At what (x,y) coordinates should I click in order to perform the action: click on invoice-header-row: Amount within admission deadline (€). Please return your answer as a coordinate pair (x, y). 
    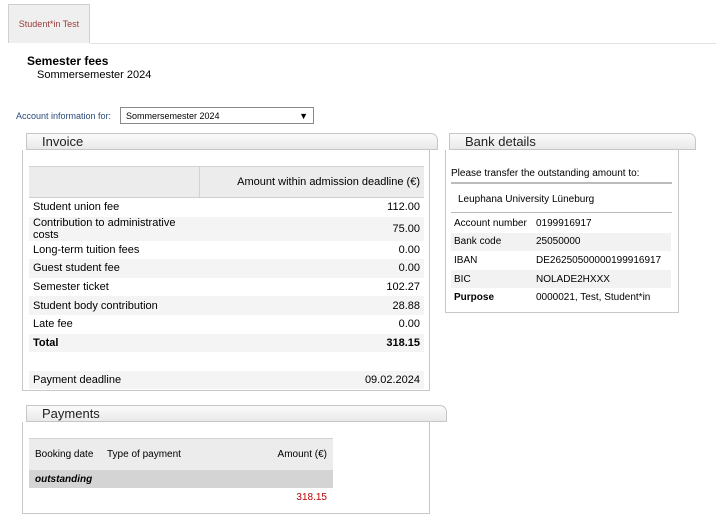
    Looking at the image, I should click on (226, 182).